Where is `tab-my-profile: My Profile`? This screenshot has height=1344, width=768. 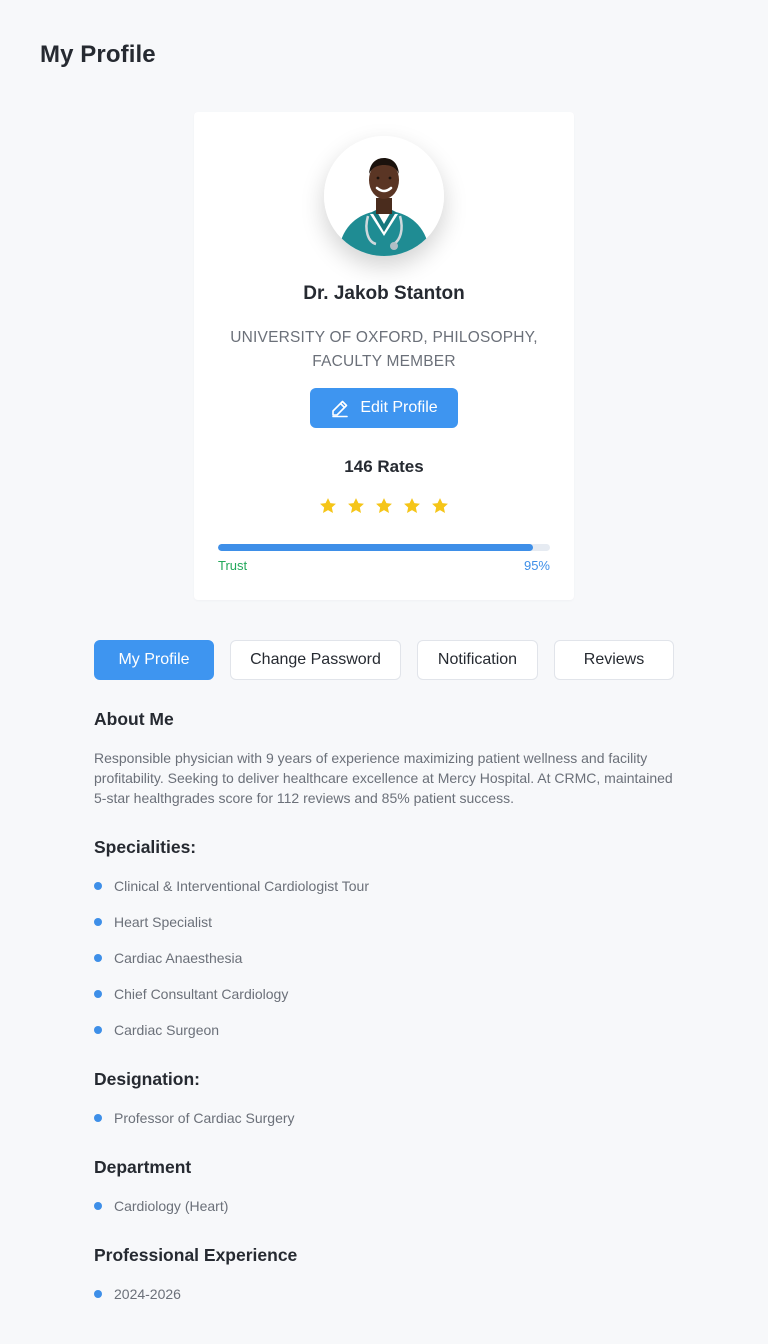 tab-my-profile: My Profile is located at coordinates (154, 660).